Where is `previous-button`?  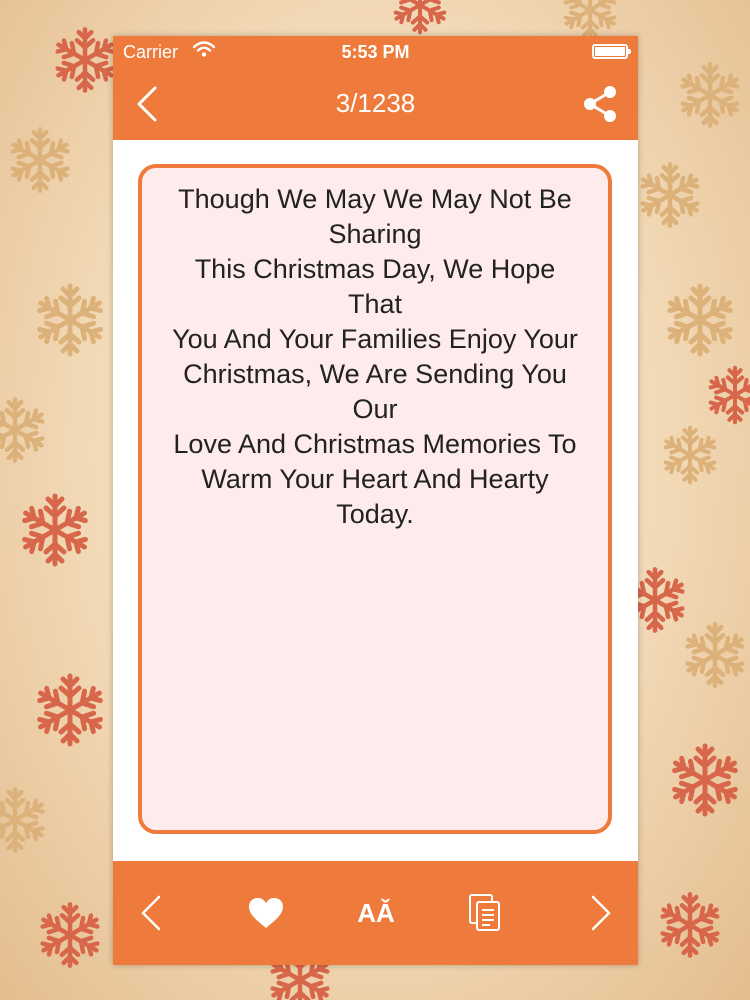 previous-button is located at coordinates (151, 913).